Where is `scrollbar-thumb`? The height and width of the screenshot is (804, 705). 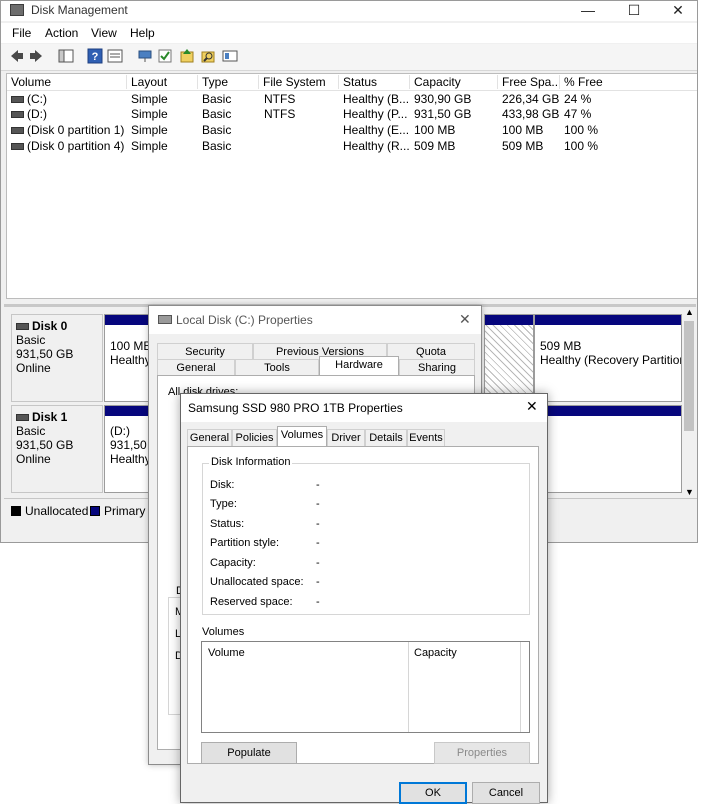 scrollbar-thumb is located at coordinates (689, 376).